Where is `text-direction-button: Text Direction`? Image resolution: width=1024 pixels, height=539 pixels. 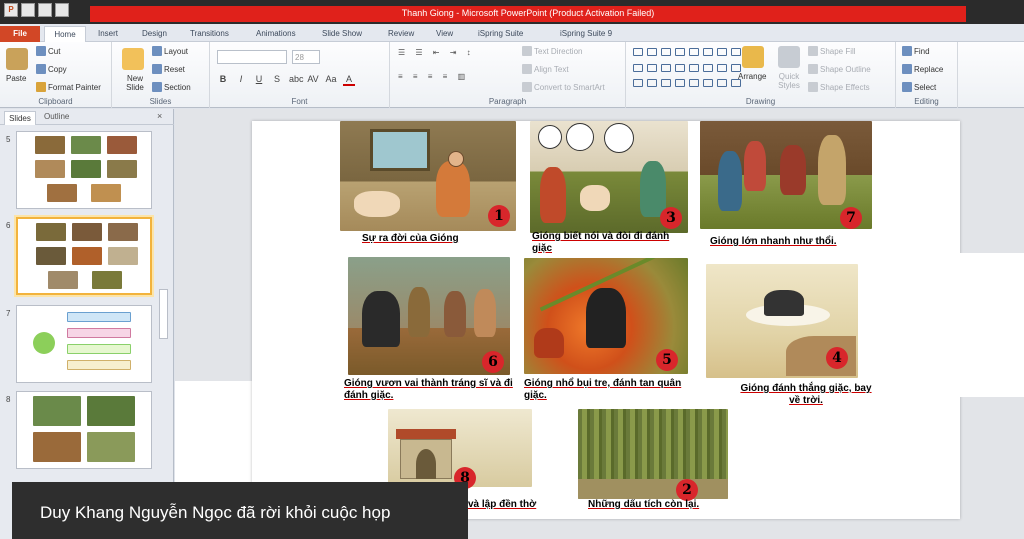 text-direction-button: Text Direction is located at coordinates (552, 51).